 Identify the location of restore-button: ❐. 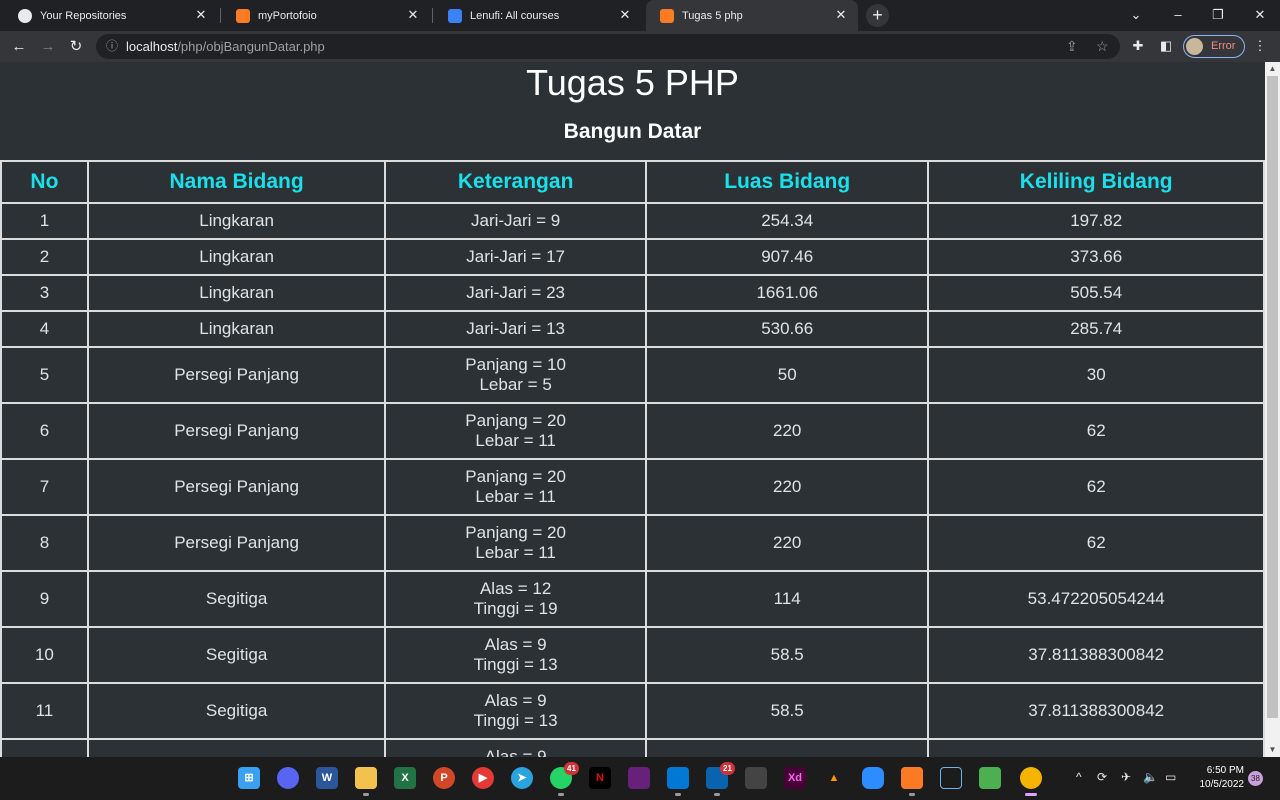
(1218, 15).